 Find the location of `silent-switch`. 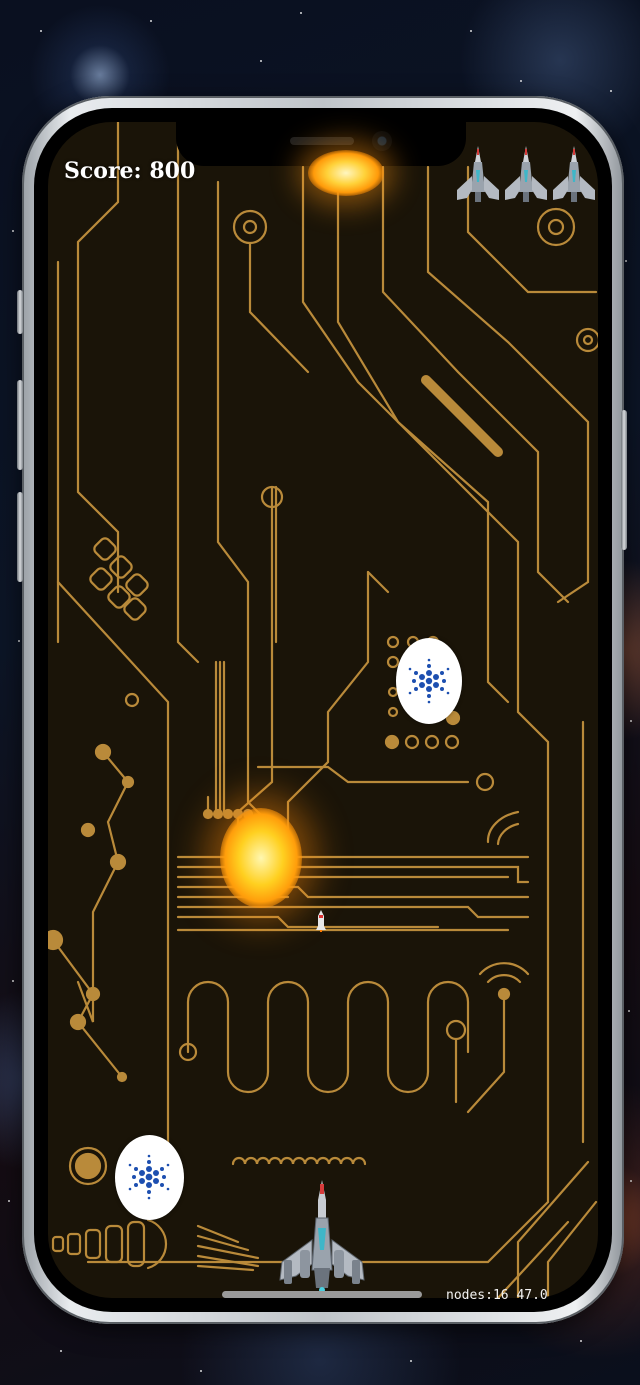

silent-switch is located at coordinates (20, 312).